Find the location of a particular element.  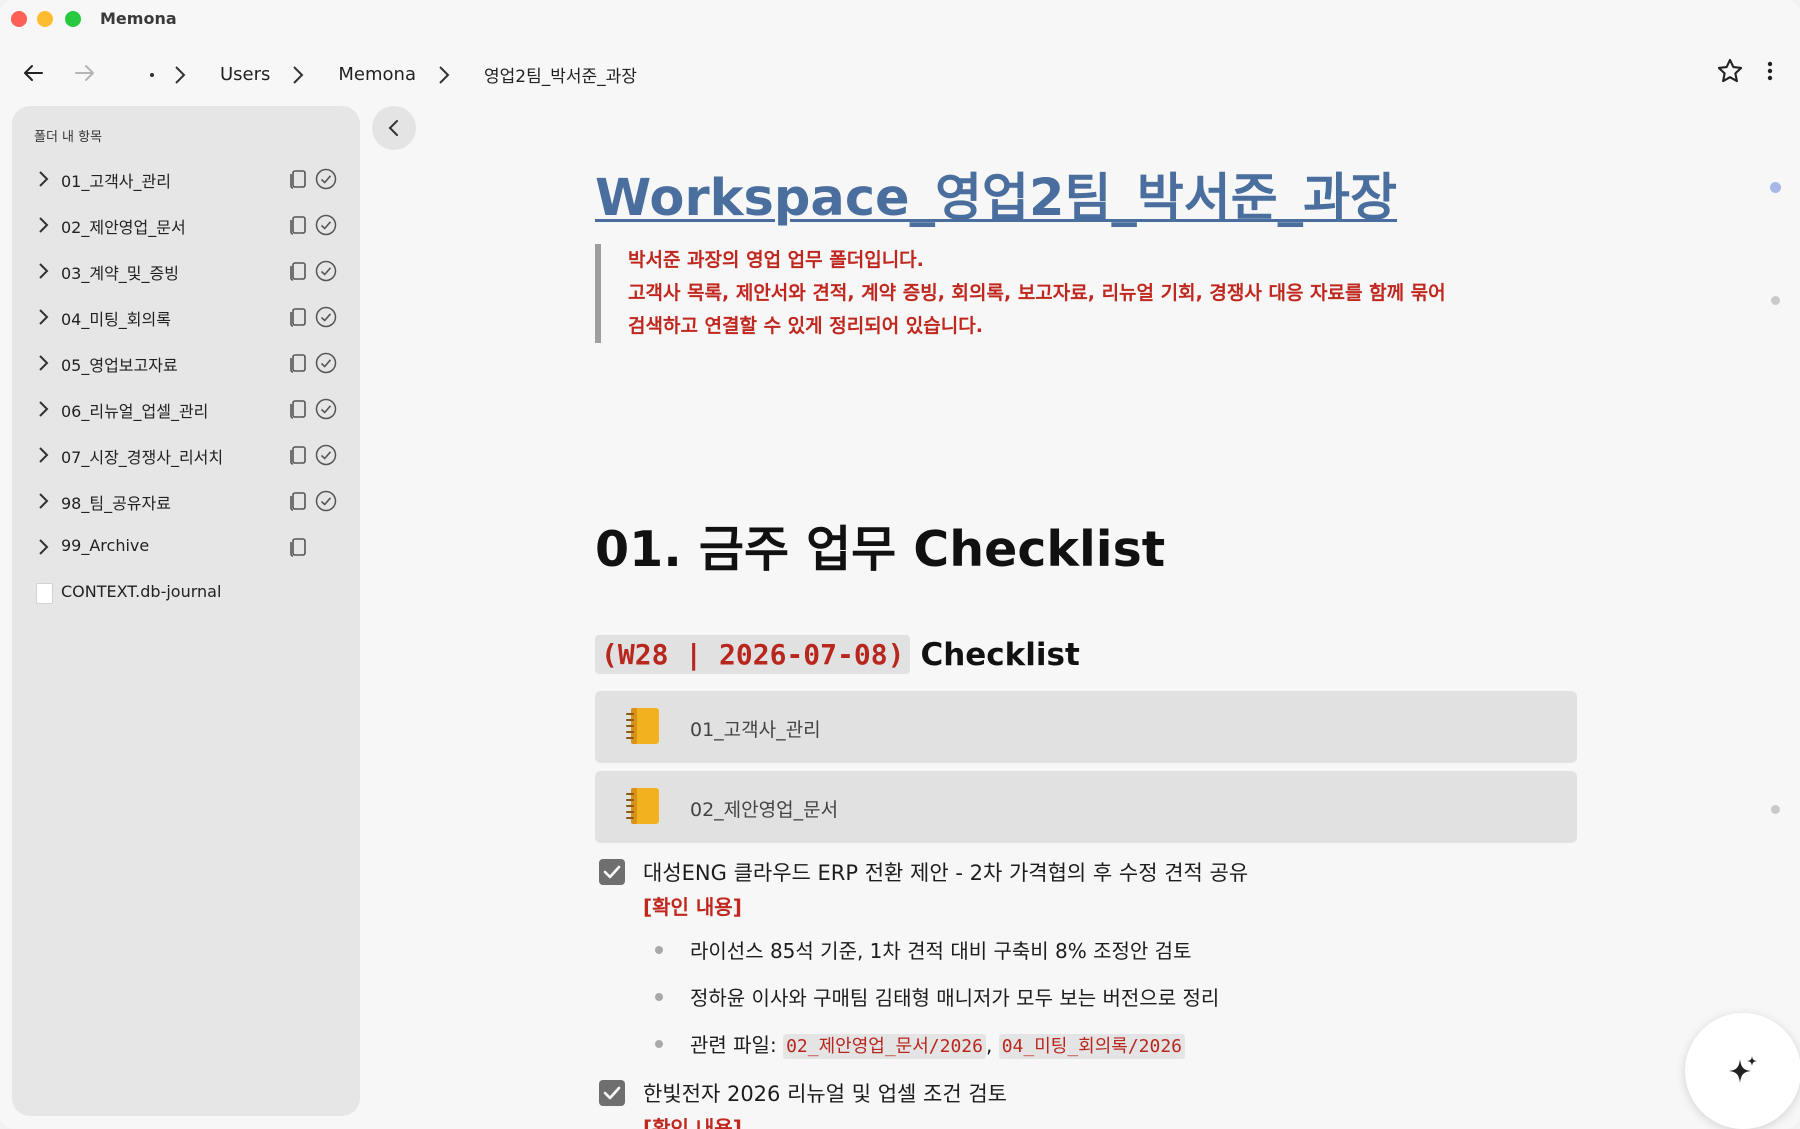

sidebar-item: 06_리뉴얼_업셀_관리 is located at coordinates (186, 409).